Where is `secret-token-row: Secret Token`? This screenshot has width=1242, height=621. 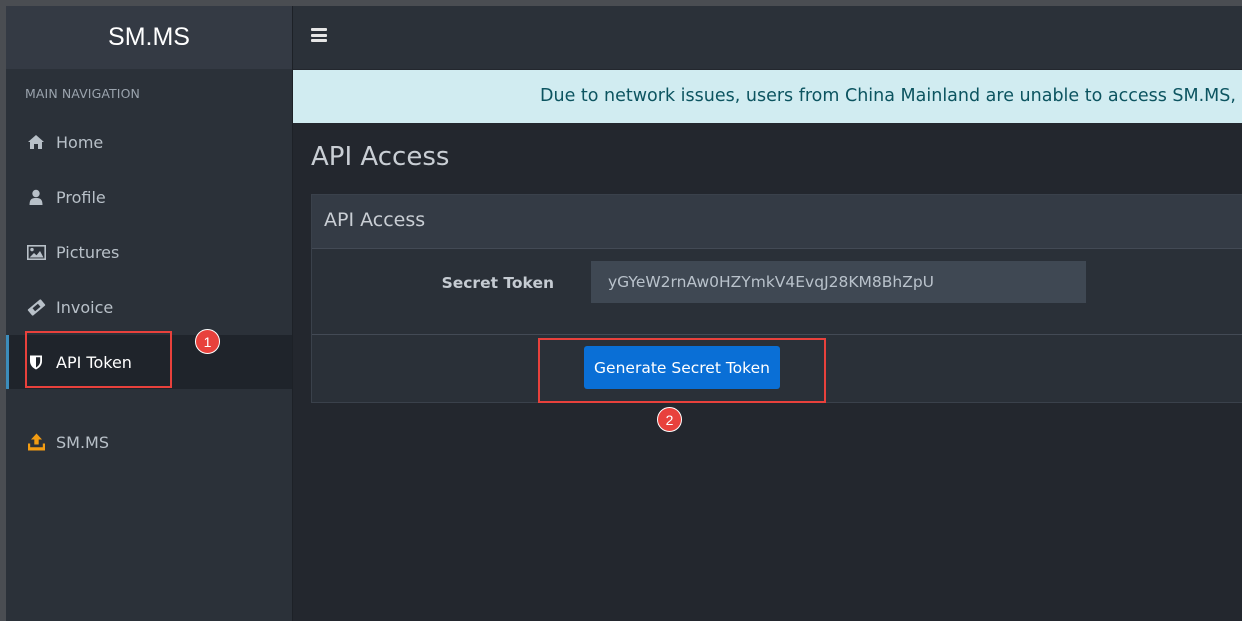
secret-token-row: Secret Token is located at coordinates (777, 292).